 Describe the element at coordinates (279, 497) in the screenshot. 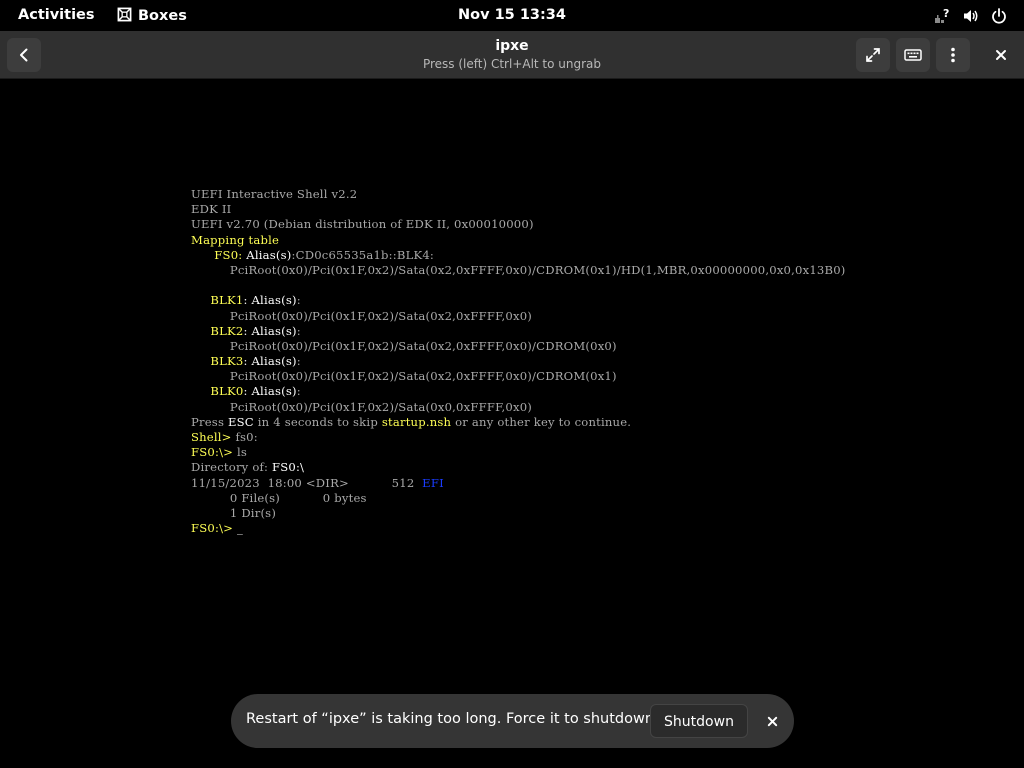

I see `console-text: 0 File(s) 0 bytes` at that location.